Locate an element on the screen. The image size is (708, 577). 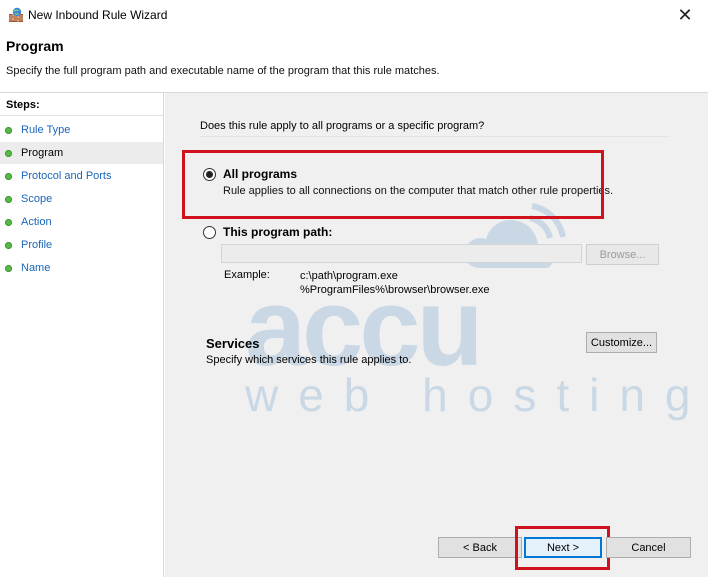
close-icon: ✕ is located at coordinates (685, 14).